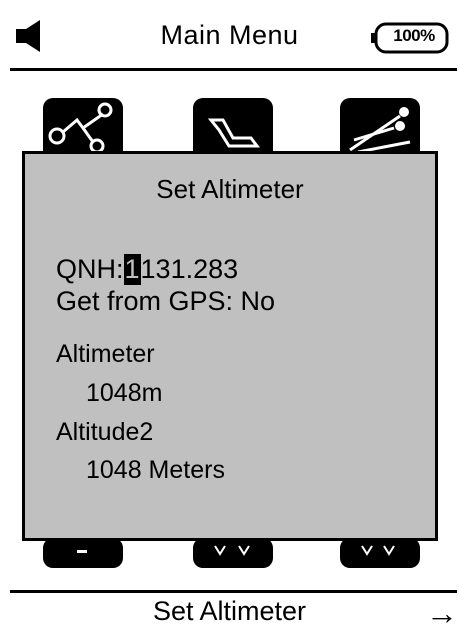  What do you see at coordinates (414, 35) in the screenshot?
I see `battery-level: 100%` at bounding box center [414, 35].